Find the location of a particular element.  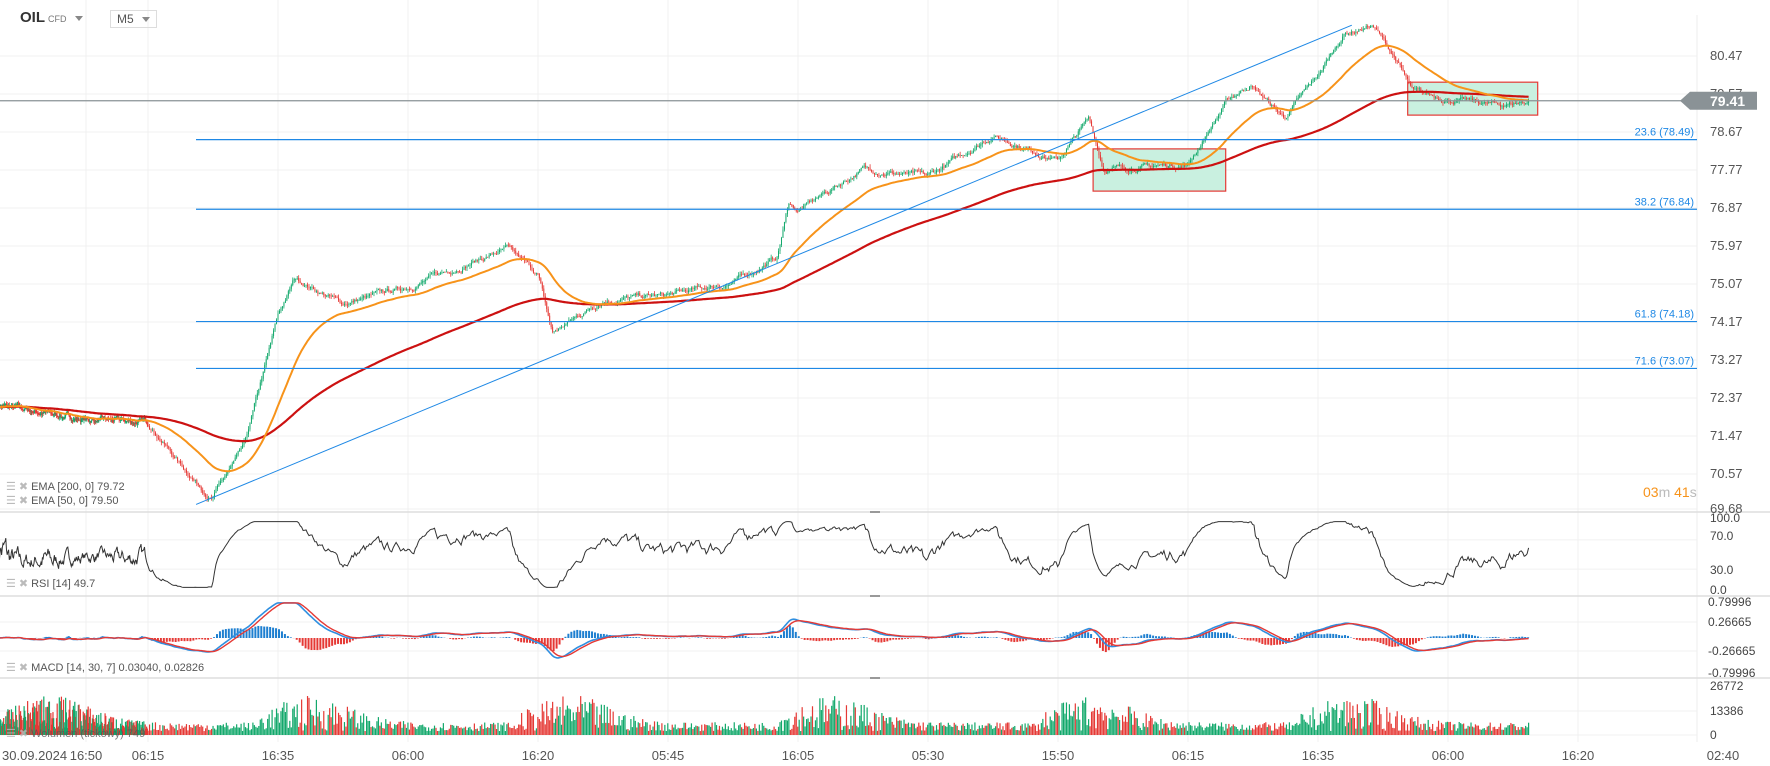

price-axis-label: 75.07 is located at coordinates (1726, 283).